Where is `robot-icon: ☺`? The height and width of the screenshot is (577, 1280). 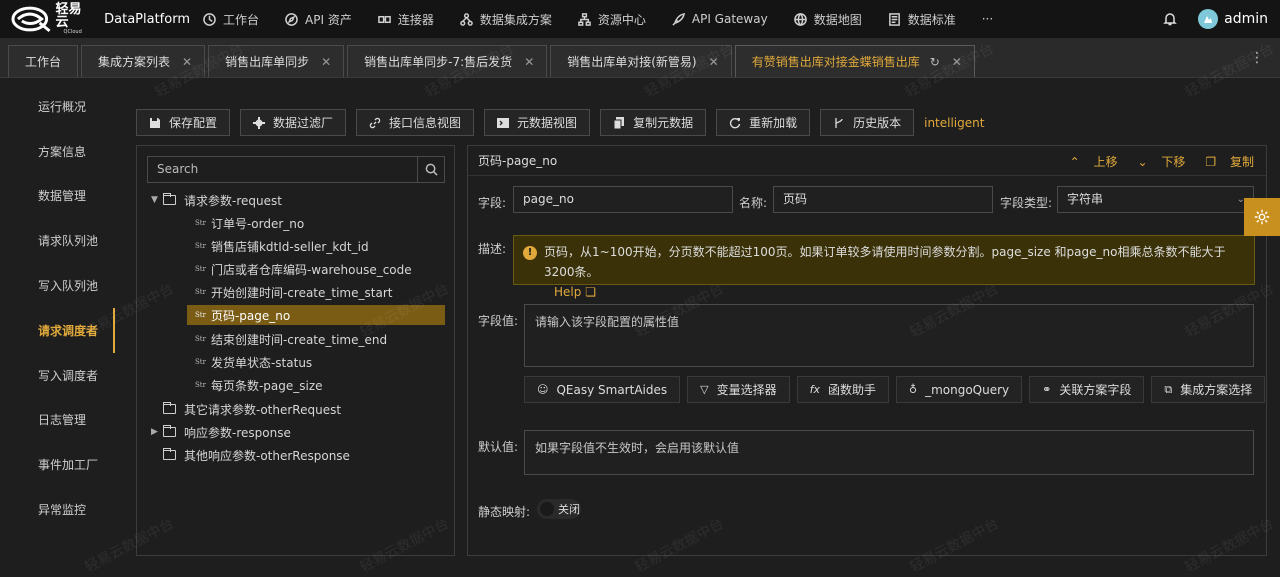
robot-icon: ☺ is located at coordinates (543, 389).